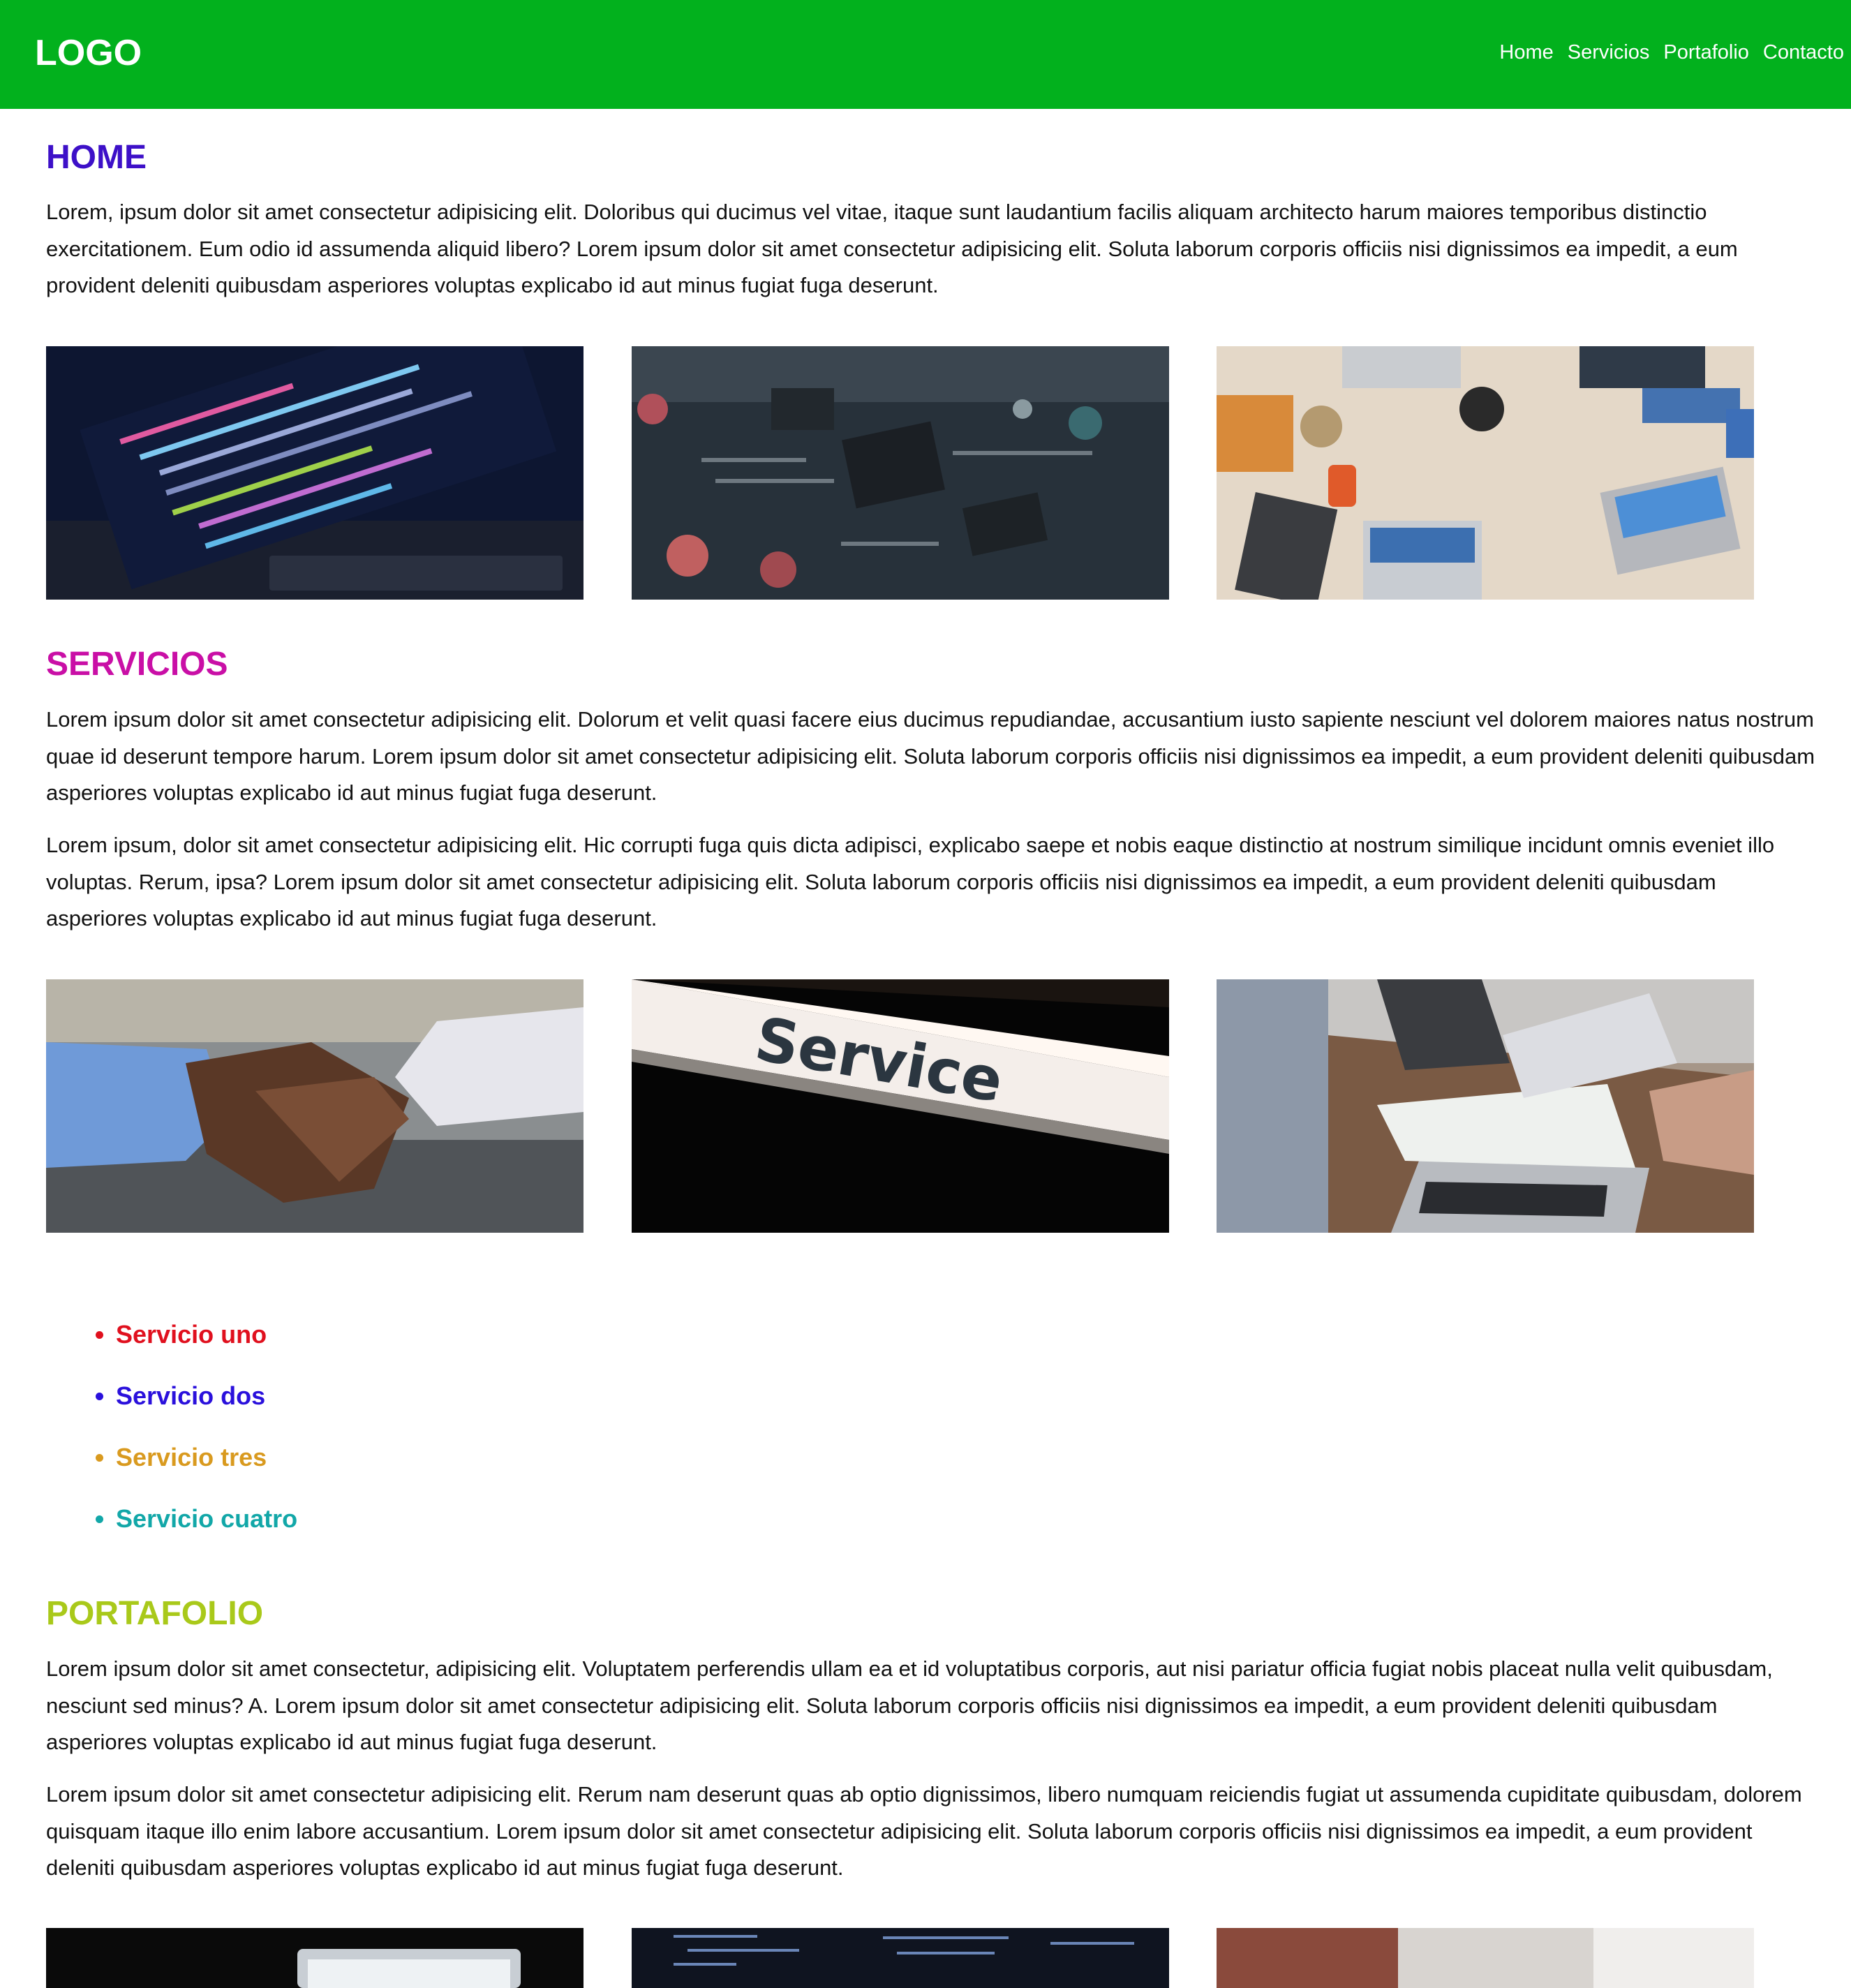 The height and width of the screenshot is (1988, 1851). Describe the element at coordinates (1803, 52) in the screenshot. I see `nav-link-contacto: Contacto` at that location.